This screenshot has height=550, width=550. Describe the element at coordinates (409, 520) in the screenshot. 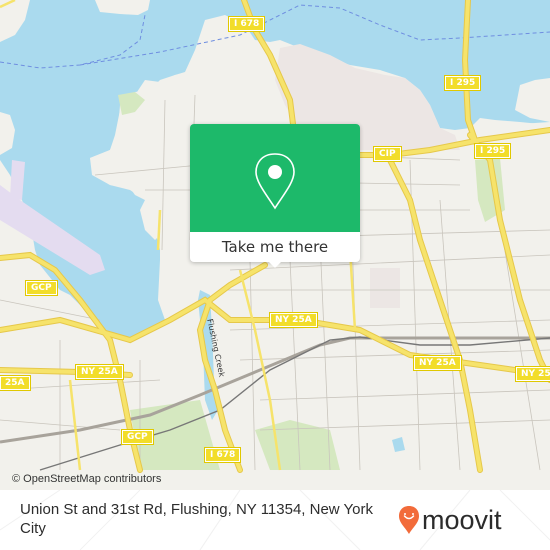

I see `moovit-pin-icon` at that location.